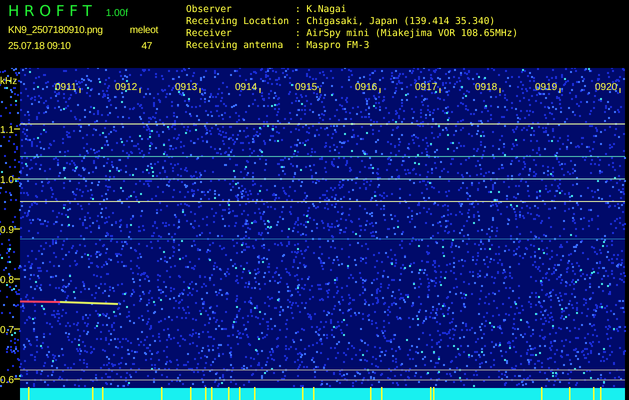  Describe the element at coordinates (7, 380) in the screenshot. I see `frequency-label: 0.6` at that location.